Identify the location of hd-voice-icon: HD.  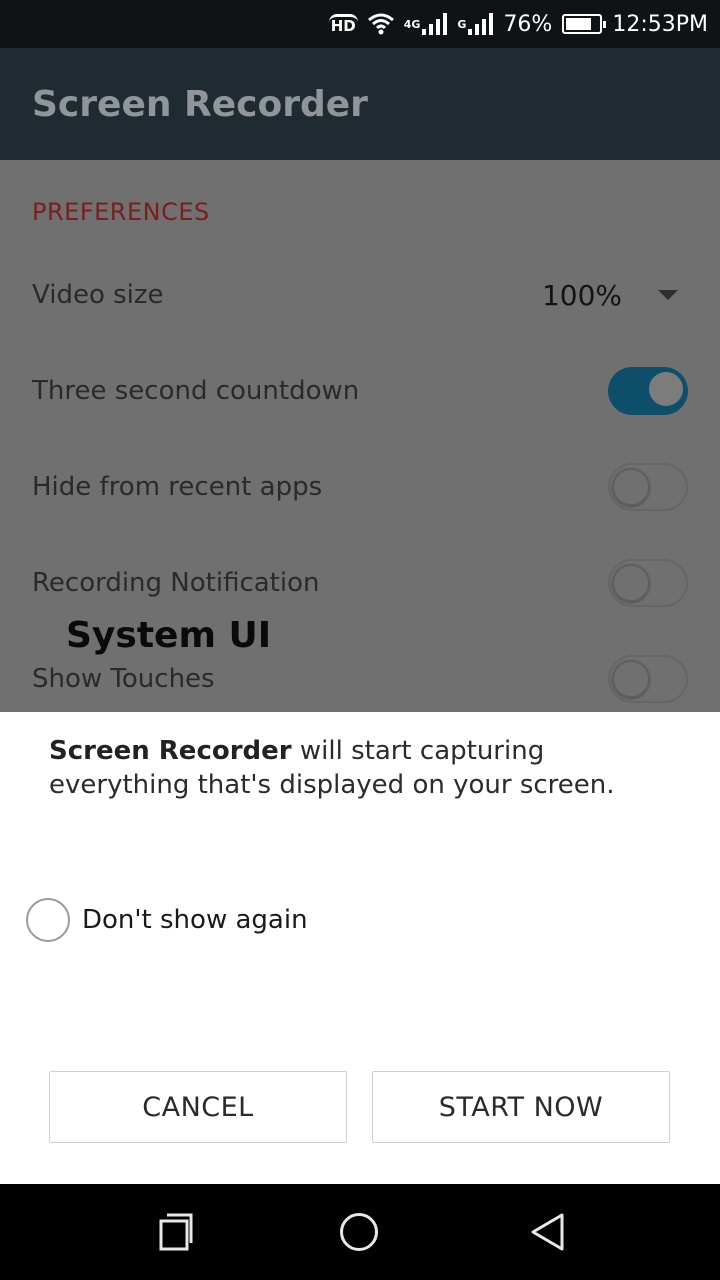
(343, 24).